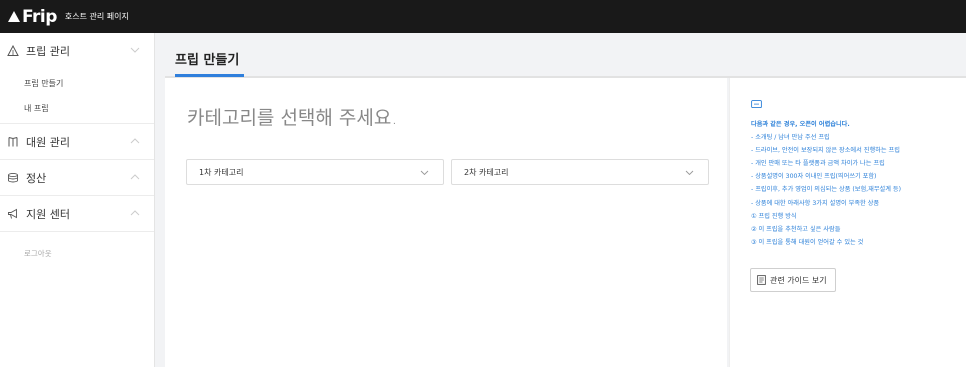 The width and height of the screenshot is (966, 367). Describe the element at coordinates (483, 16) in the screenshot. I see `top-bar: Frip 호스트 관리 페이지` at that location.